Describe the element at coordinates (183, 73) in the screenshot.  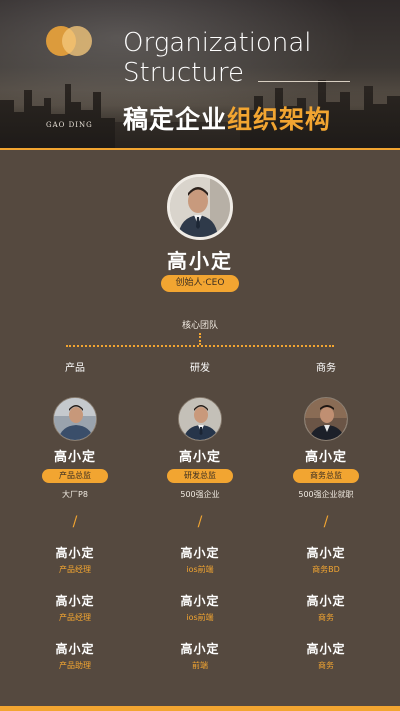
I see `english-title-line2: Structure` at that location.